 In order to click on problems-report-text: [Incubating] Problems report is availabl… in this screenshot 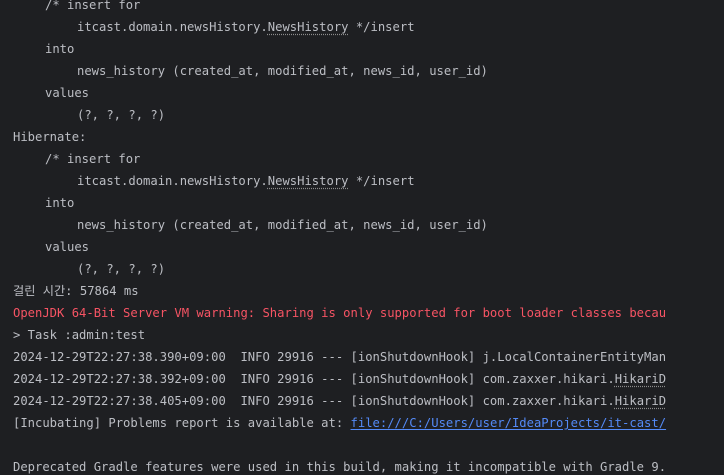, I will do `click(182, 423)`.